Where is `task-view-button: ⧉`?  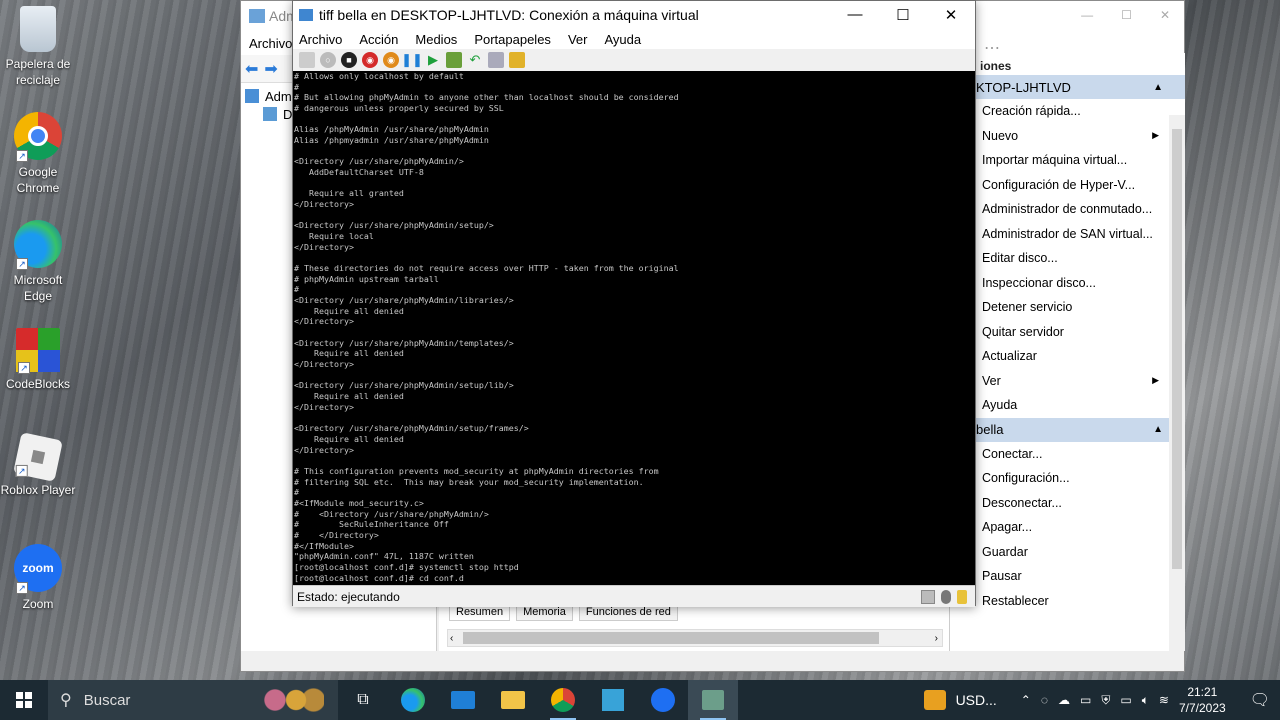
task-view-button: ⧉ is located at coordinates (363, 700).